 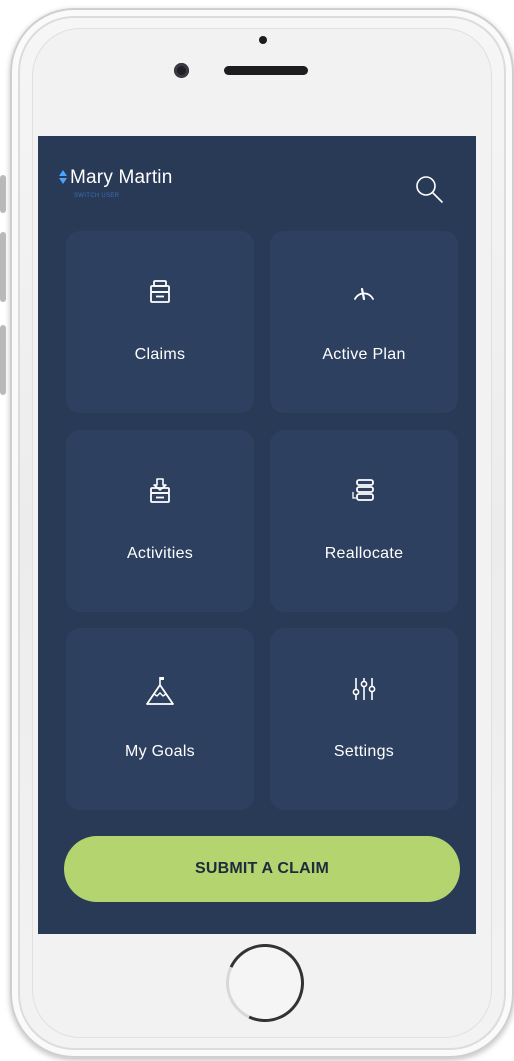 What do you see at coordinates (3, 267) in the screenshot?
I see `volume-up-button` at bounding box center [3, 267].